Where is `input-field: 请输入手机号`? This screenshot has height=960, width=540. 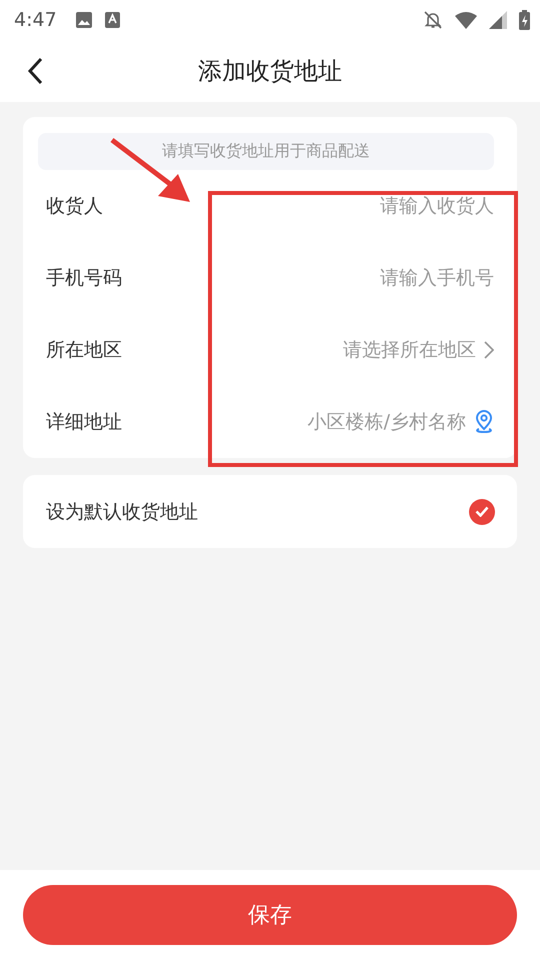
input-field: 请输入手机号 is located at coordinates (435, 278).